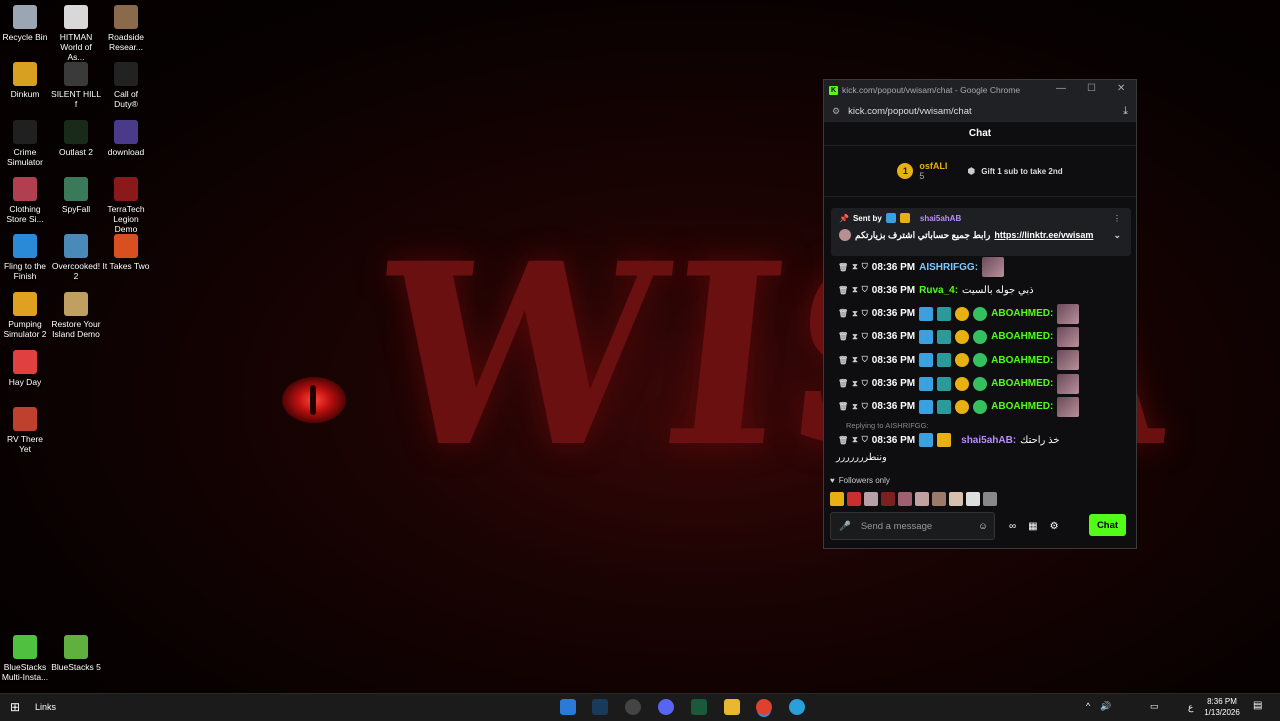 The image size is (1280, 721). Describe the element at coordinates (45, 707) in the screenshot. I see `links-toolbar: Links` at that location.